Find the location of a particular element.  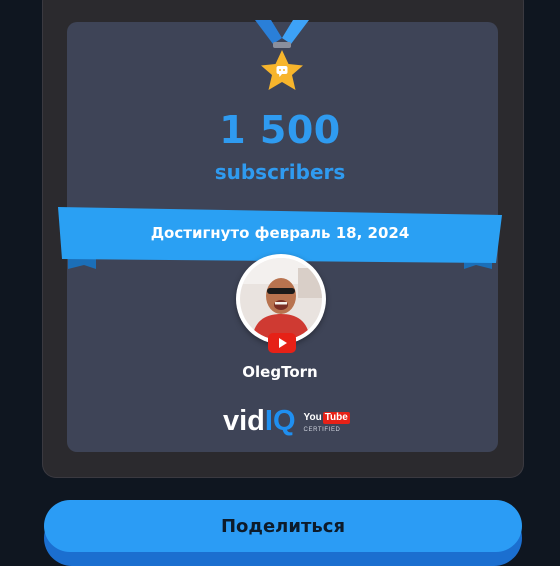

subscriber-label: subscribers is located at coordinates (280, 172).